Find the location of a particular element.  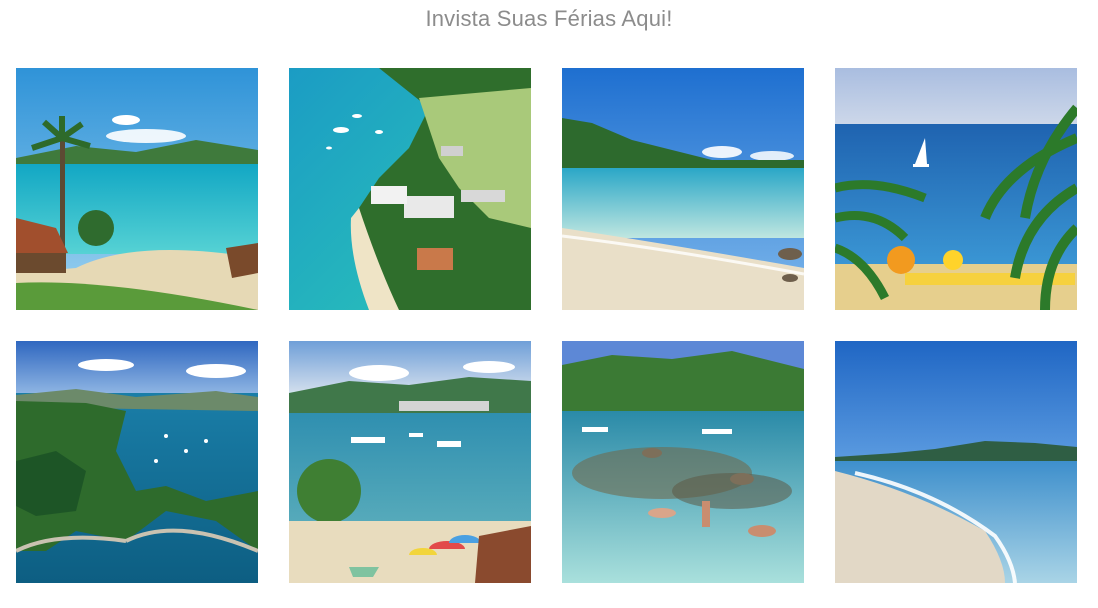

aerial-bay-image is located at coordinates (137, 462).